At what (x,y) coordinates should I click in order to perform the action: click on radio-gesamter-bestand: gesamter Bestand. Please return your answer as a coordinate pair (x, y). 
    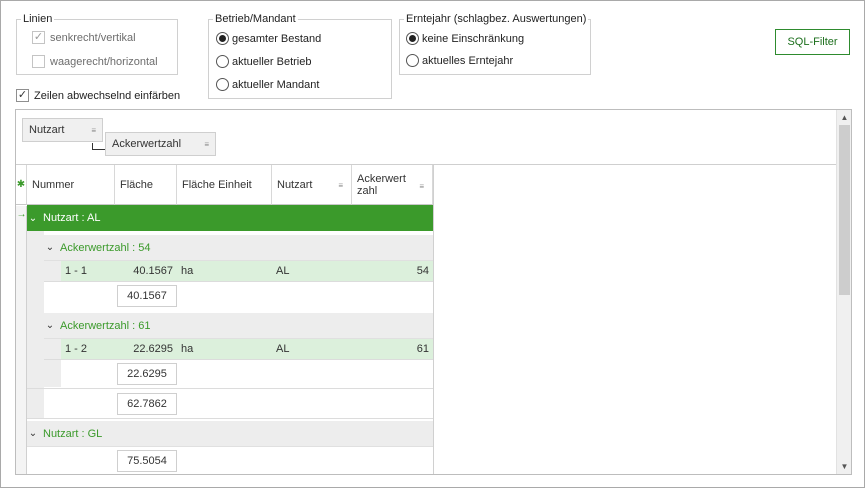
    Looking at the image, I should click on (268, 38).